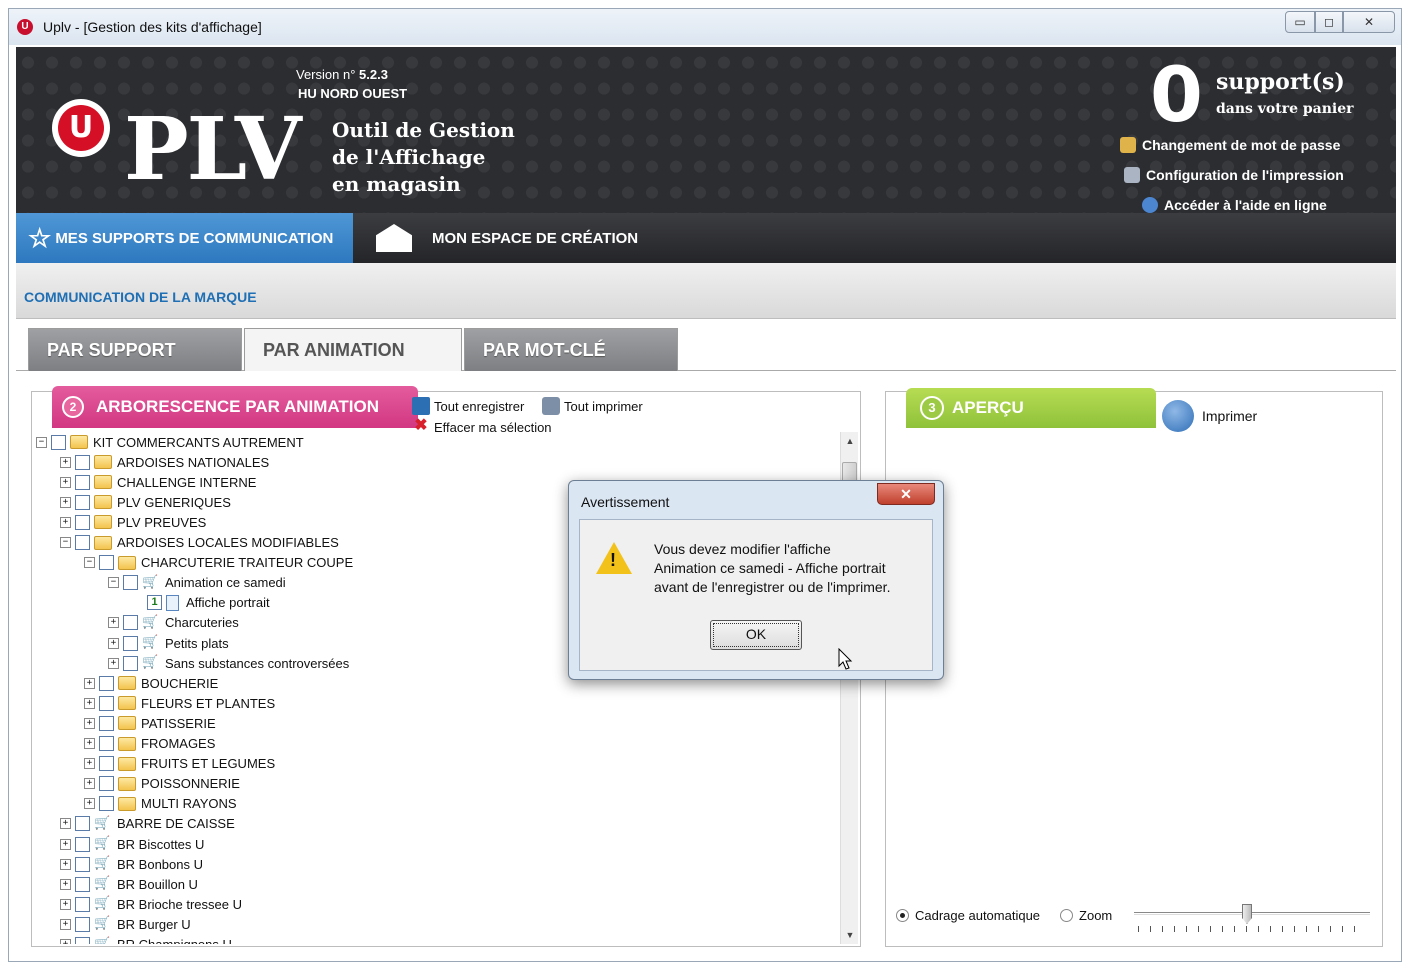  I want to click on tree-node: + 🛒 BR Biscottes U, so click(132, 844).